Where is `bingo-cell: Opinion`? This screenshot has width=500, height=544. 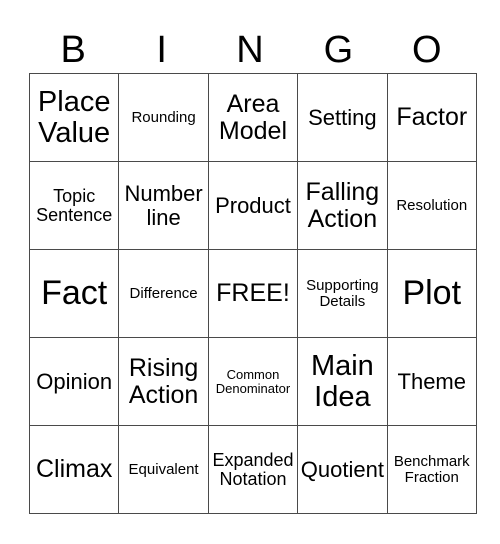
bingo-cell: Opinion is located at coordinates (74, 381).